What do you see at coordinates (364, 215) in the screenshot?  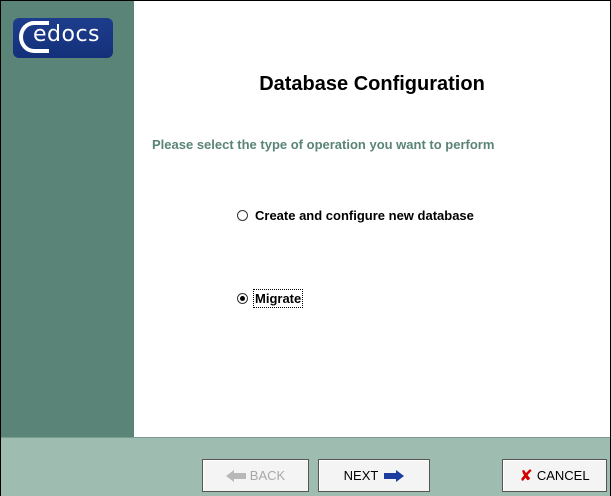 I see `option-create-database-label: Create and configure new database` at bounding box center [364, 215].